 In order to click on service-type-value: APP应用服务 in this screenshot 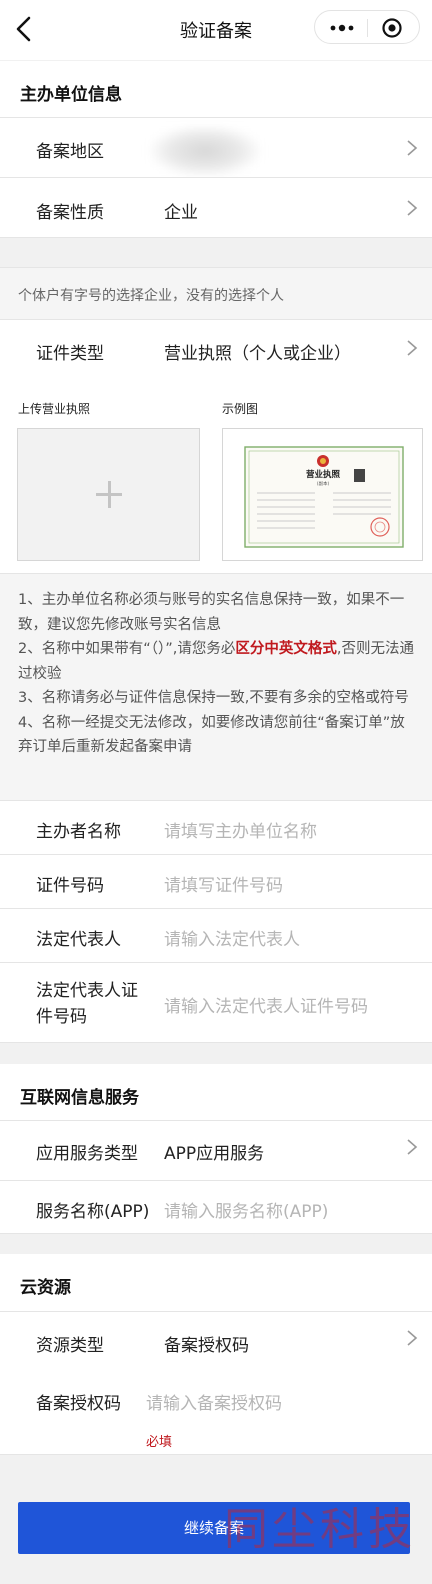, I will do `click(214, 1154)`.